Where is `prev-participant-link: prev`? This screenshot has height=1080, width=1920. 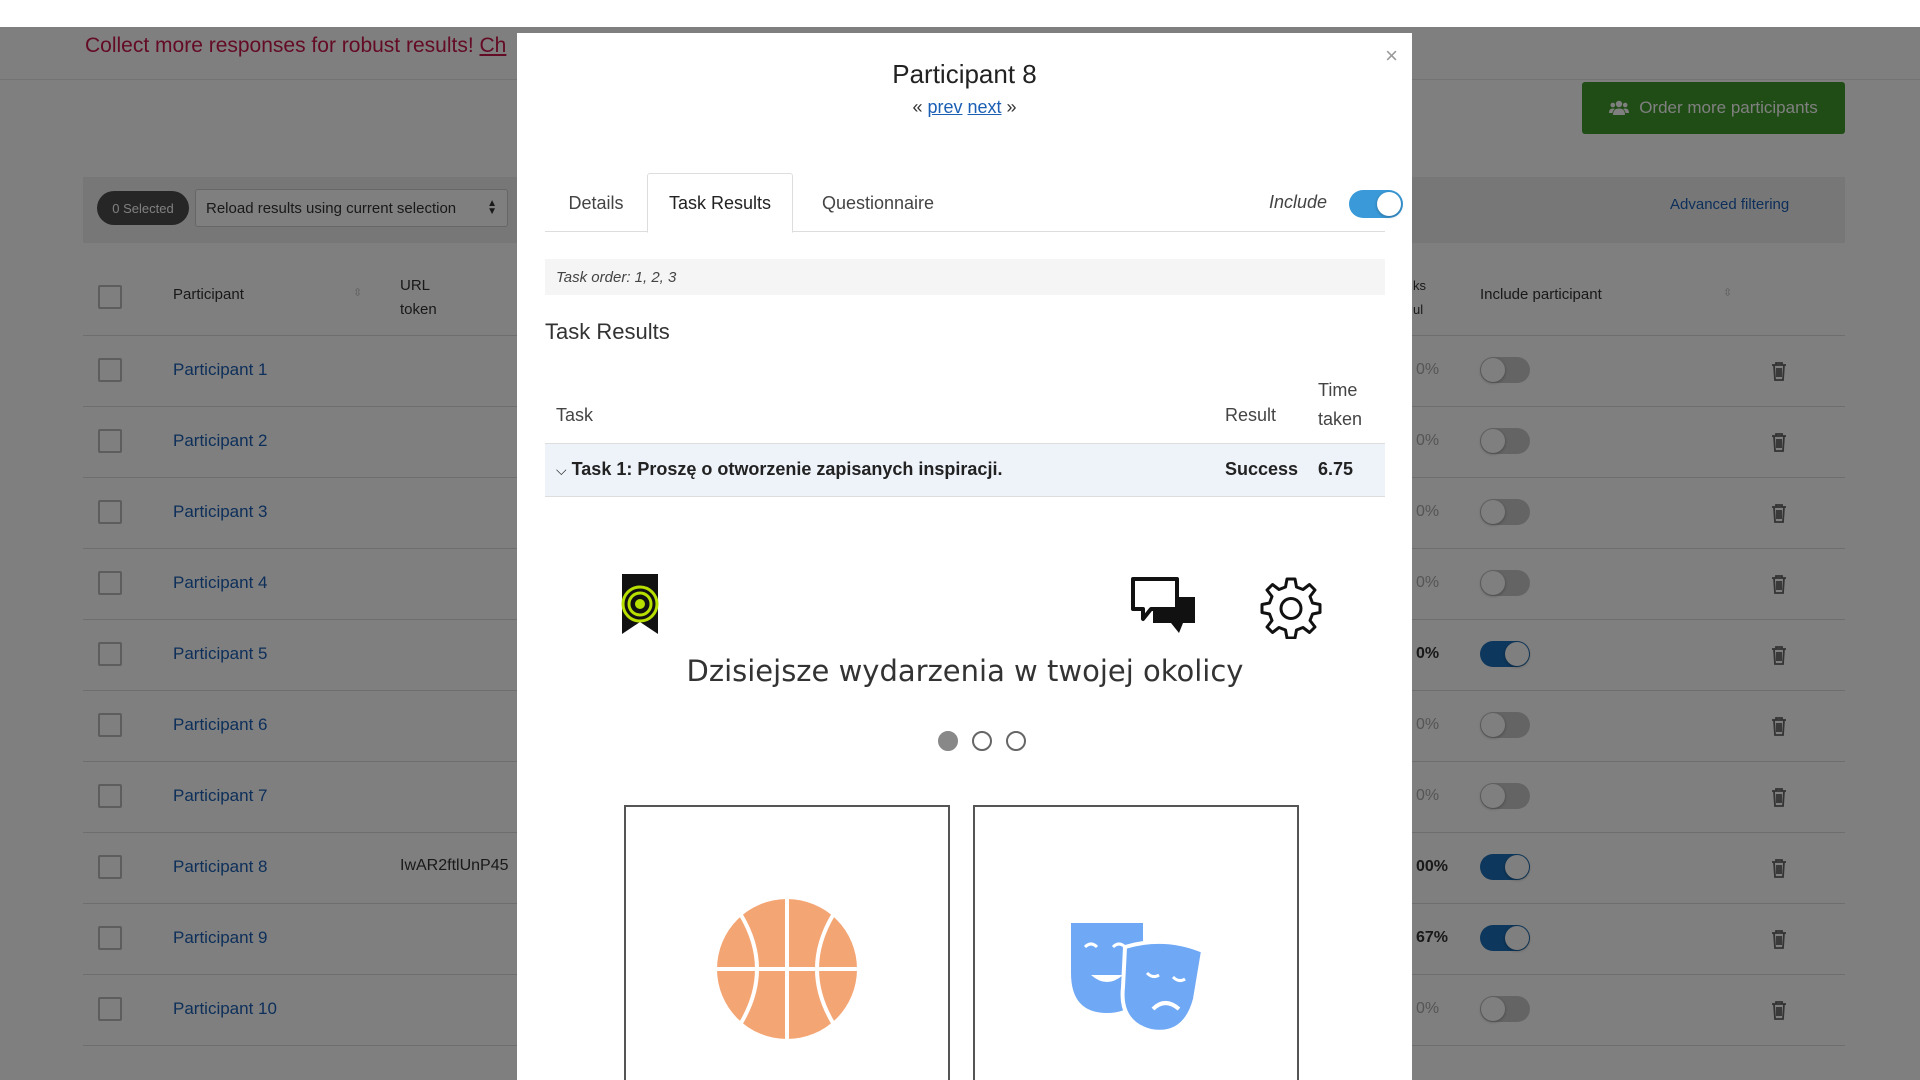 prev-participant-link: prev is located at coordinates (944, 107).